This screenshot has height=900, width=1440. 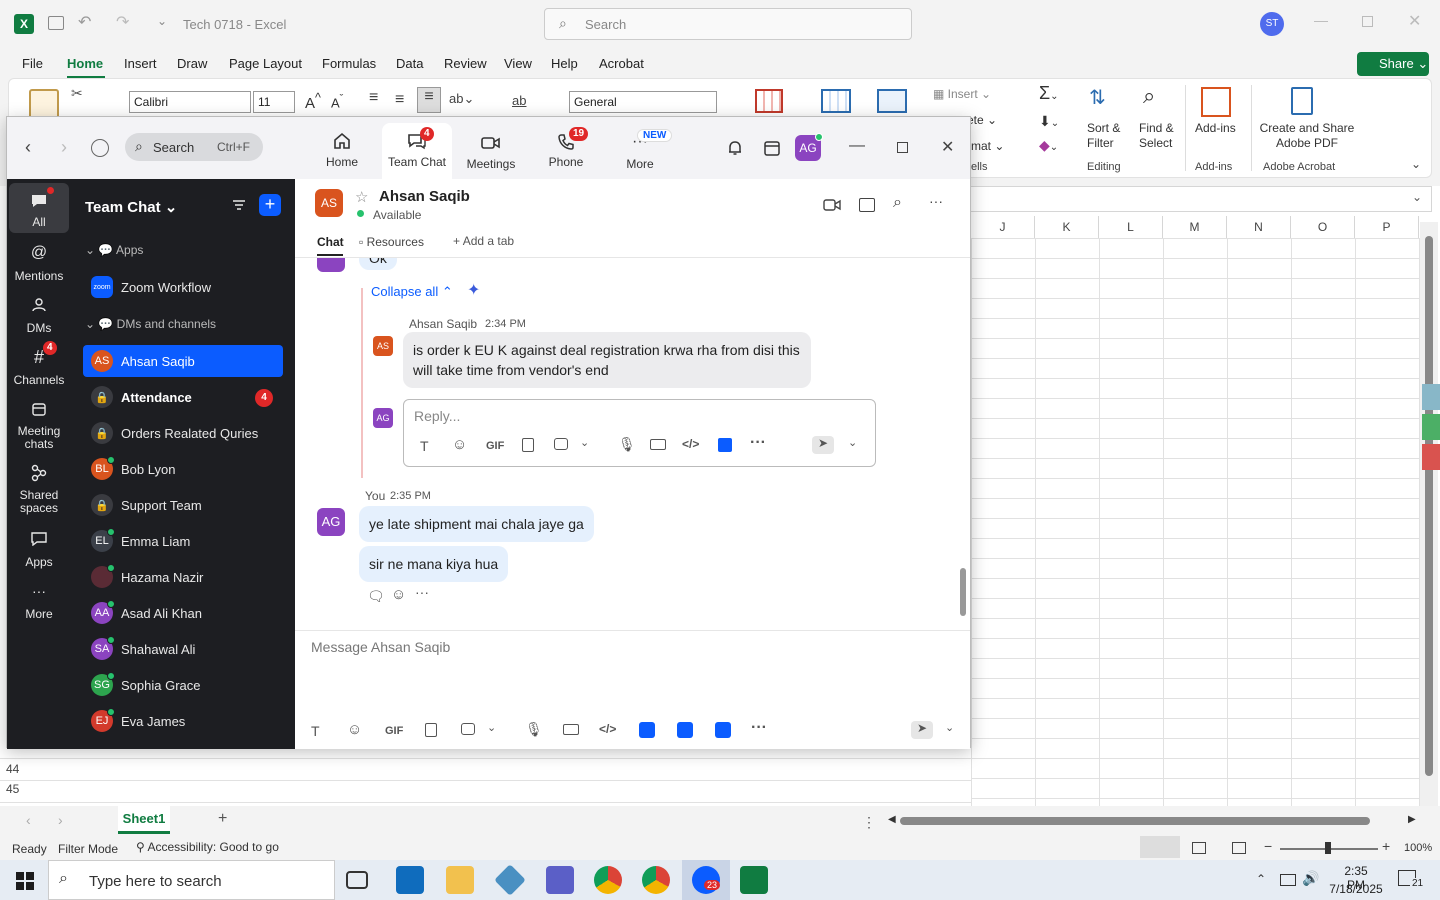 What do you see at coordinates (39, 262) in the screenshot?
I see `rail-mentions: @ Mentions` at bounding box center [39, 262].